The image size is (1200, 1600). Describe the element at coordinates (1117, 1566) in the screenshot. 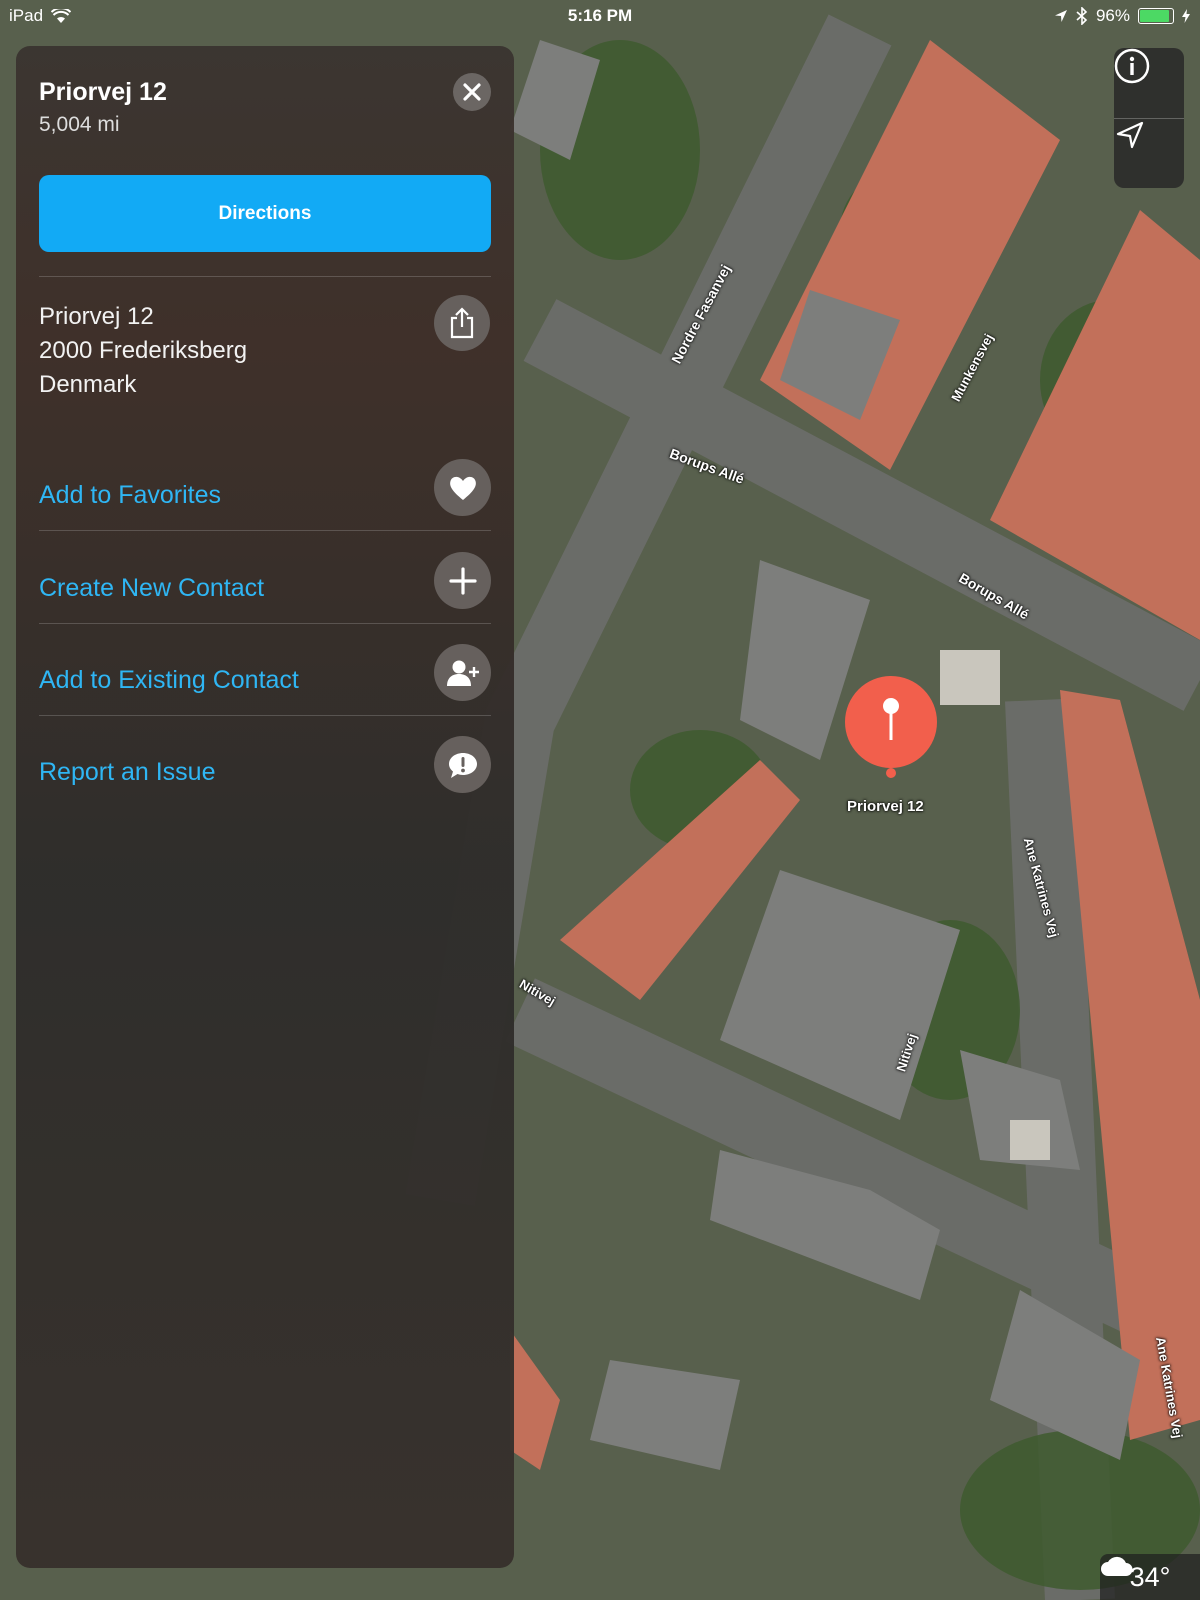

I see `cloud-icon` at that location.